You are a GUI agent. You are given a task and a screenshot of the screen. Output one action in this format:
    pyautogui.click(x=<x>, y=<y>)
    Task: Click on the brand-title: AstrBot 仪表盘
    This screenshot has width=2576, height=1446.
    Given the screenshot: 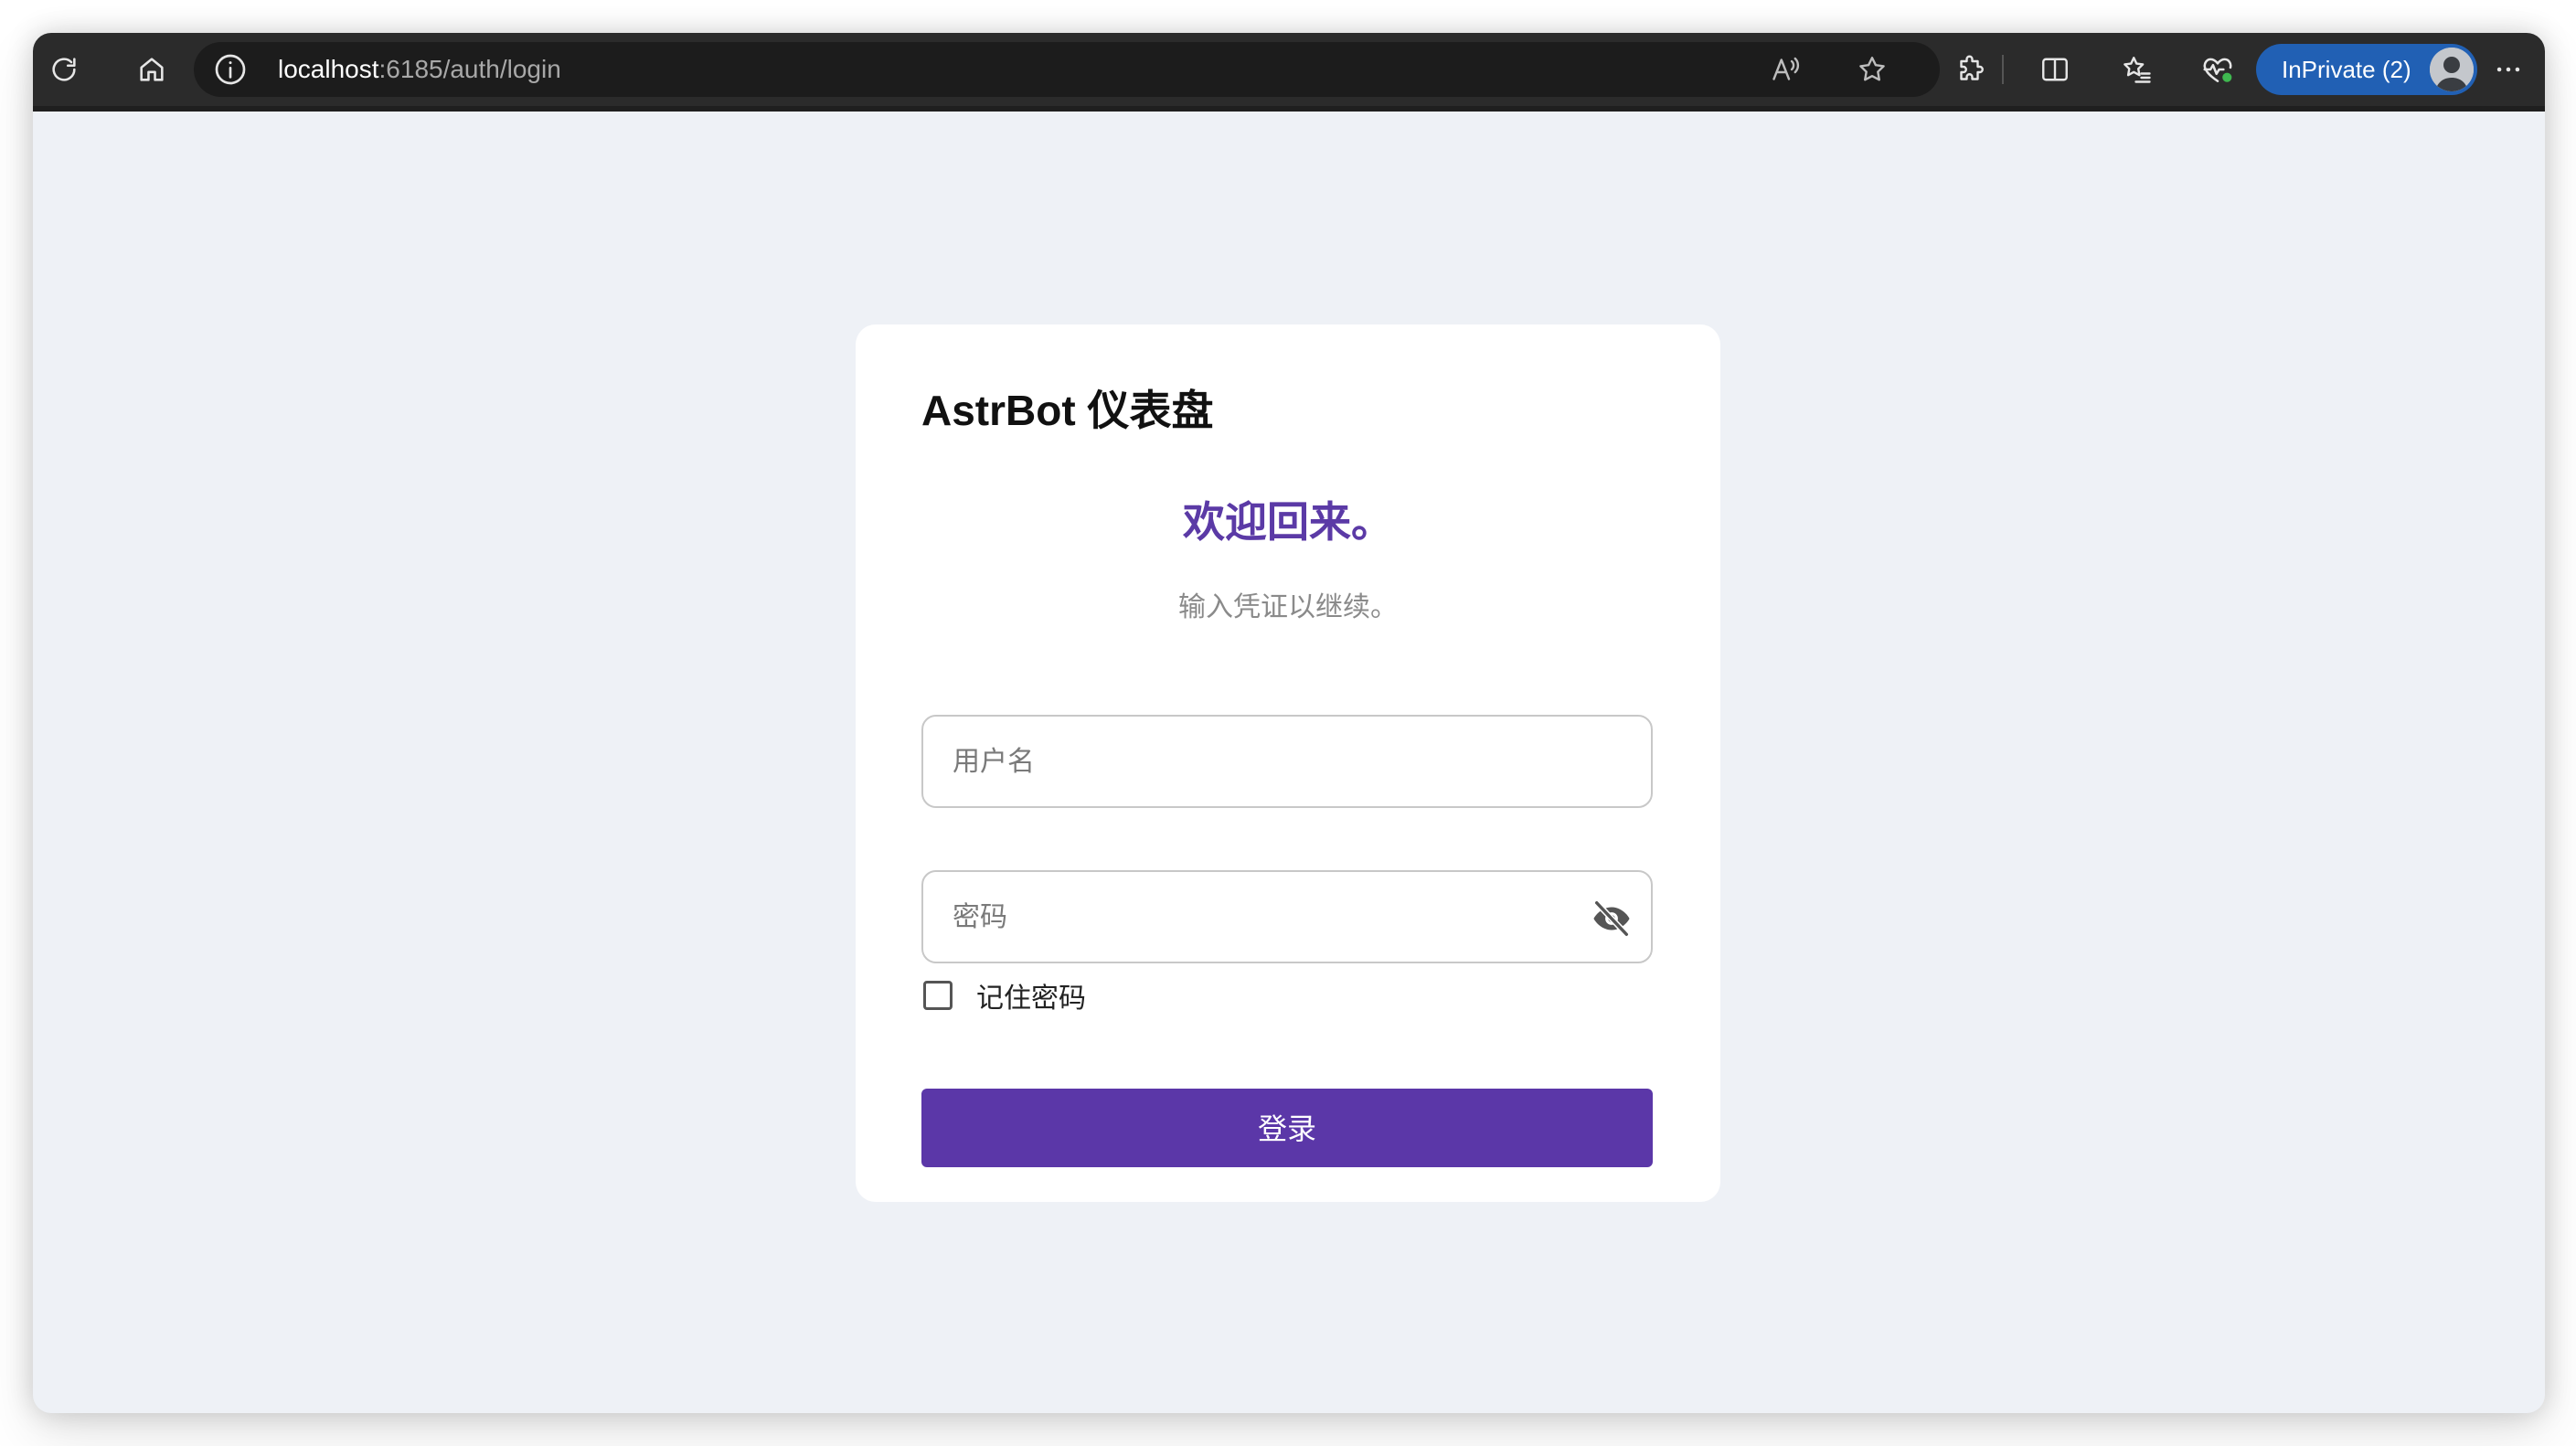 What is the action you would take?
    pyautogui.click(x=1067, y=410)
    